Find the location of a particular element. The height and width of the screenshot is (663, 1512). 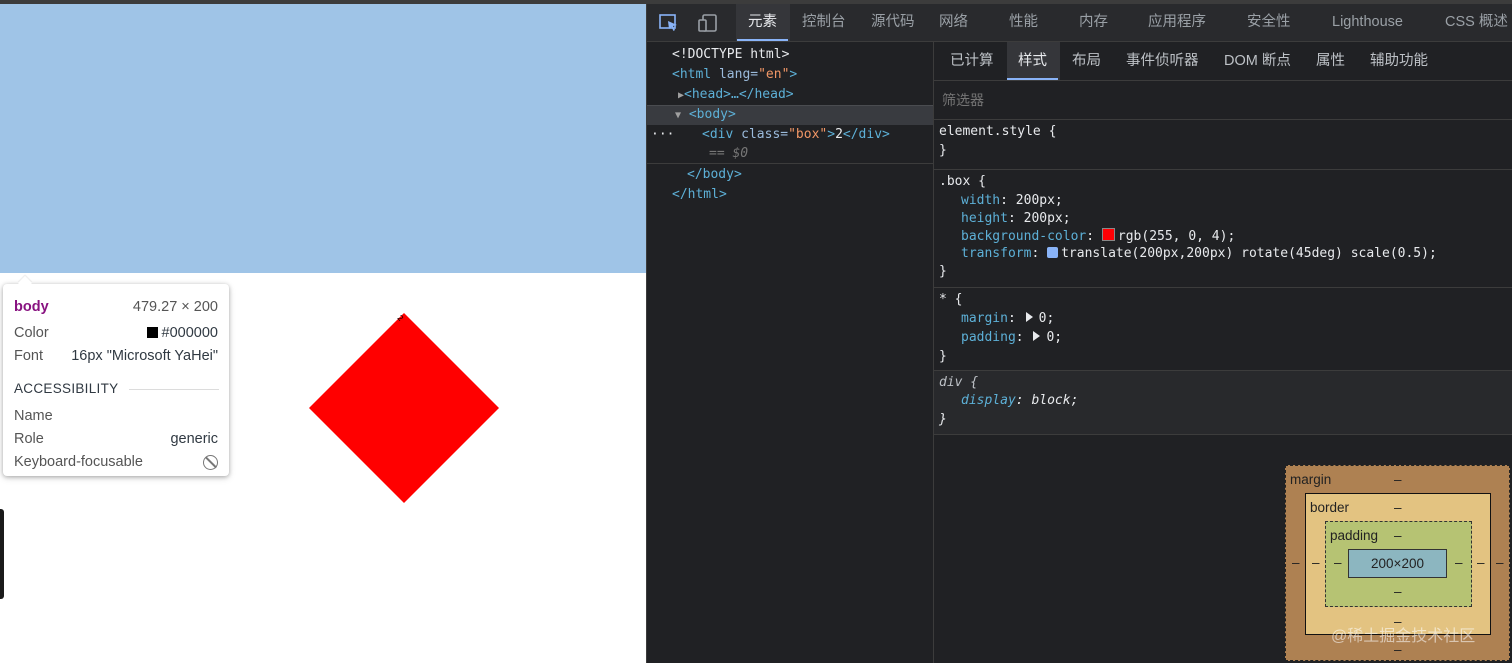

tab-sources: 源代码 is located at coordinates (893, 22).